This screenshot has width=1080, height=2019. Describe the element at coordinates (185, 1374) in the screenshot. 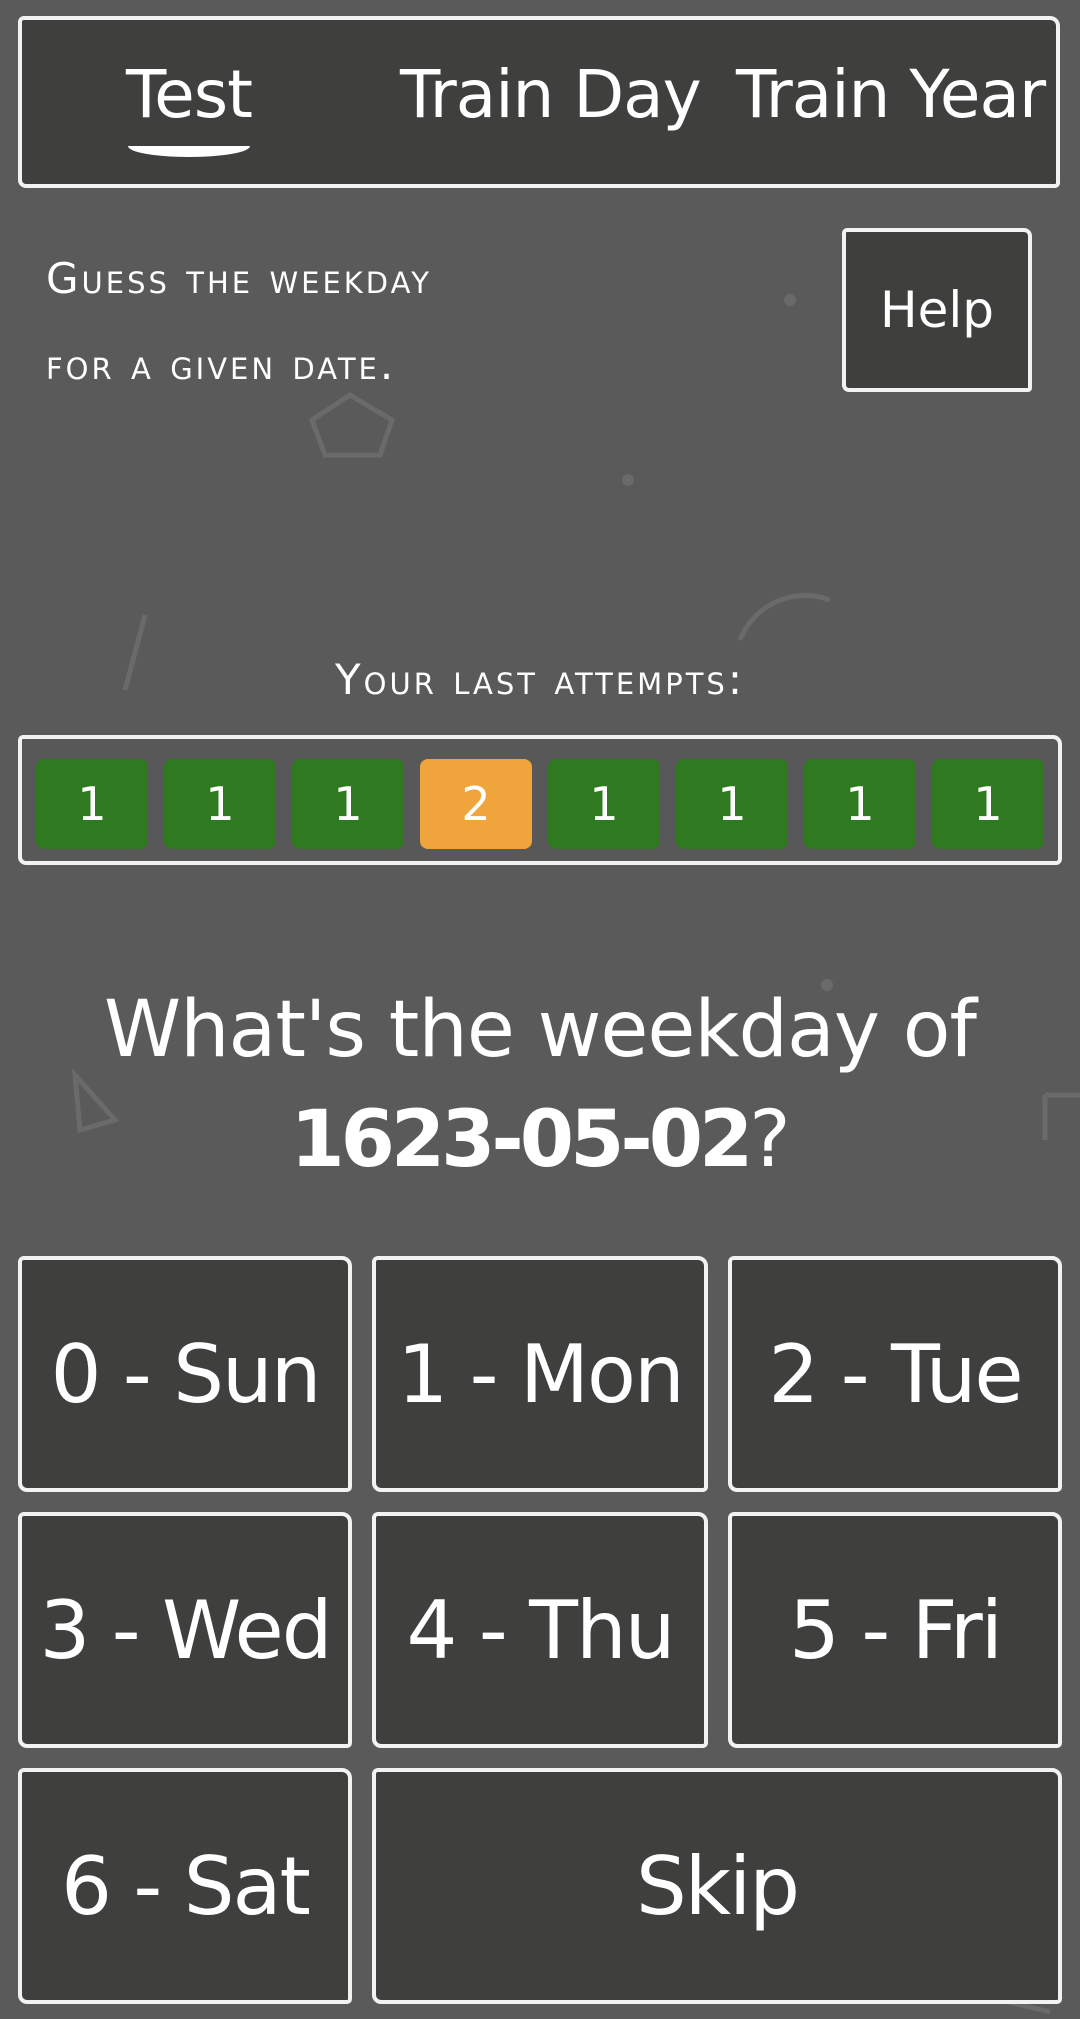

I see `answer-button-sun: 0 - Sun` at that location.